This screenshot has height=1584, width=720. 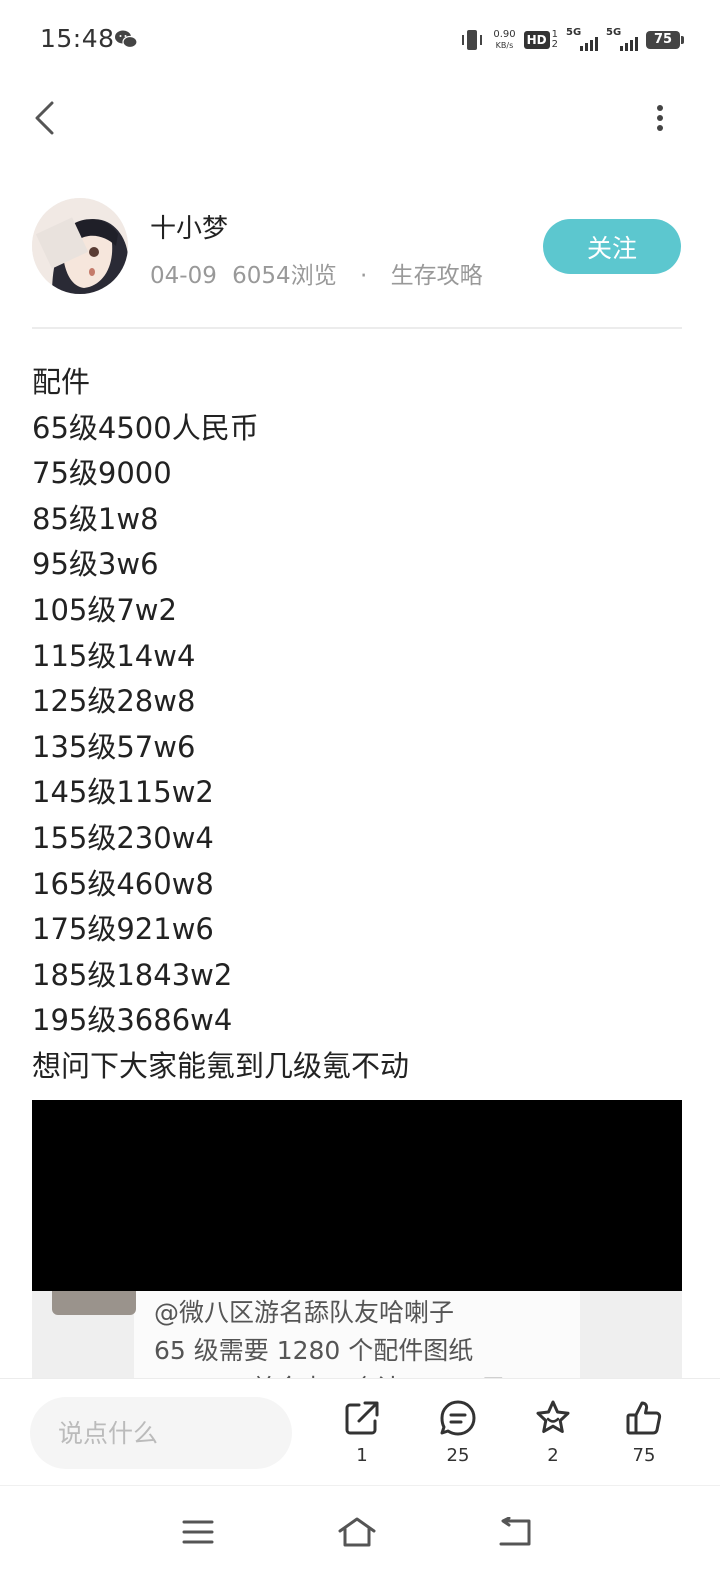 What do you see at coordinates (95, 518) in the screenshot?
I see `post-text-line: 85级1w8` at bounding box center [95, 518].